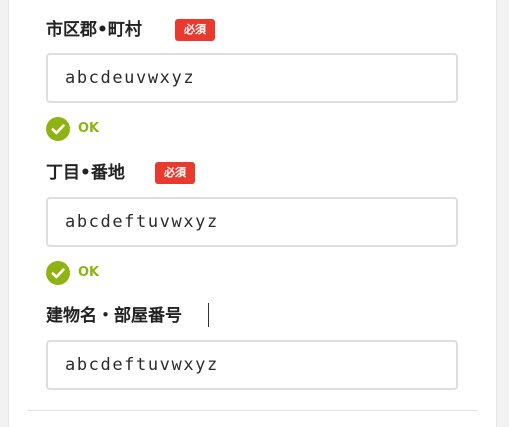 This screenshot has height=427, width=509. I want to click on building-label: 建物名・部屋番号, so click(114, 316).